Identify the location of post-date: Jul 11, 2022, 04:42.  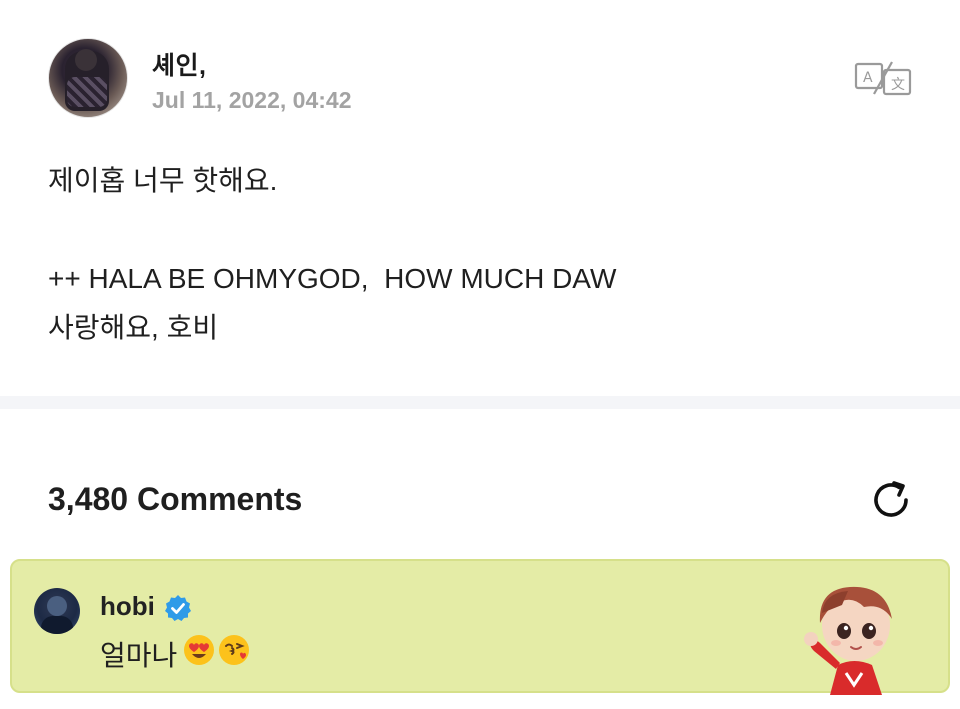
(252, 100).